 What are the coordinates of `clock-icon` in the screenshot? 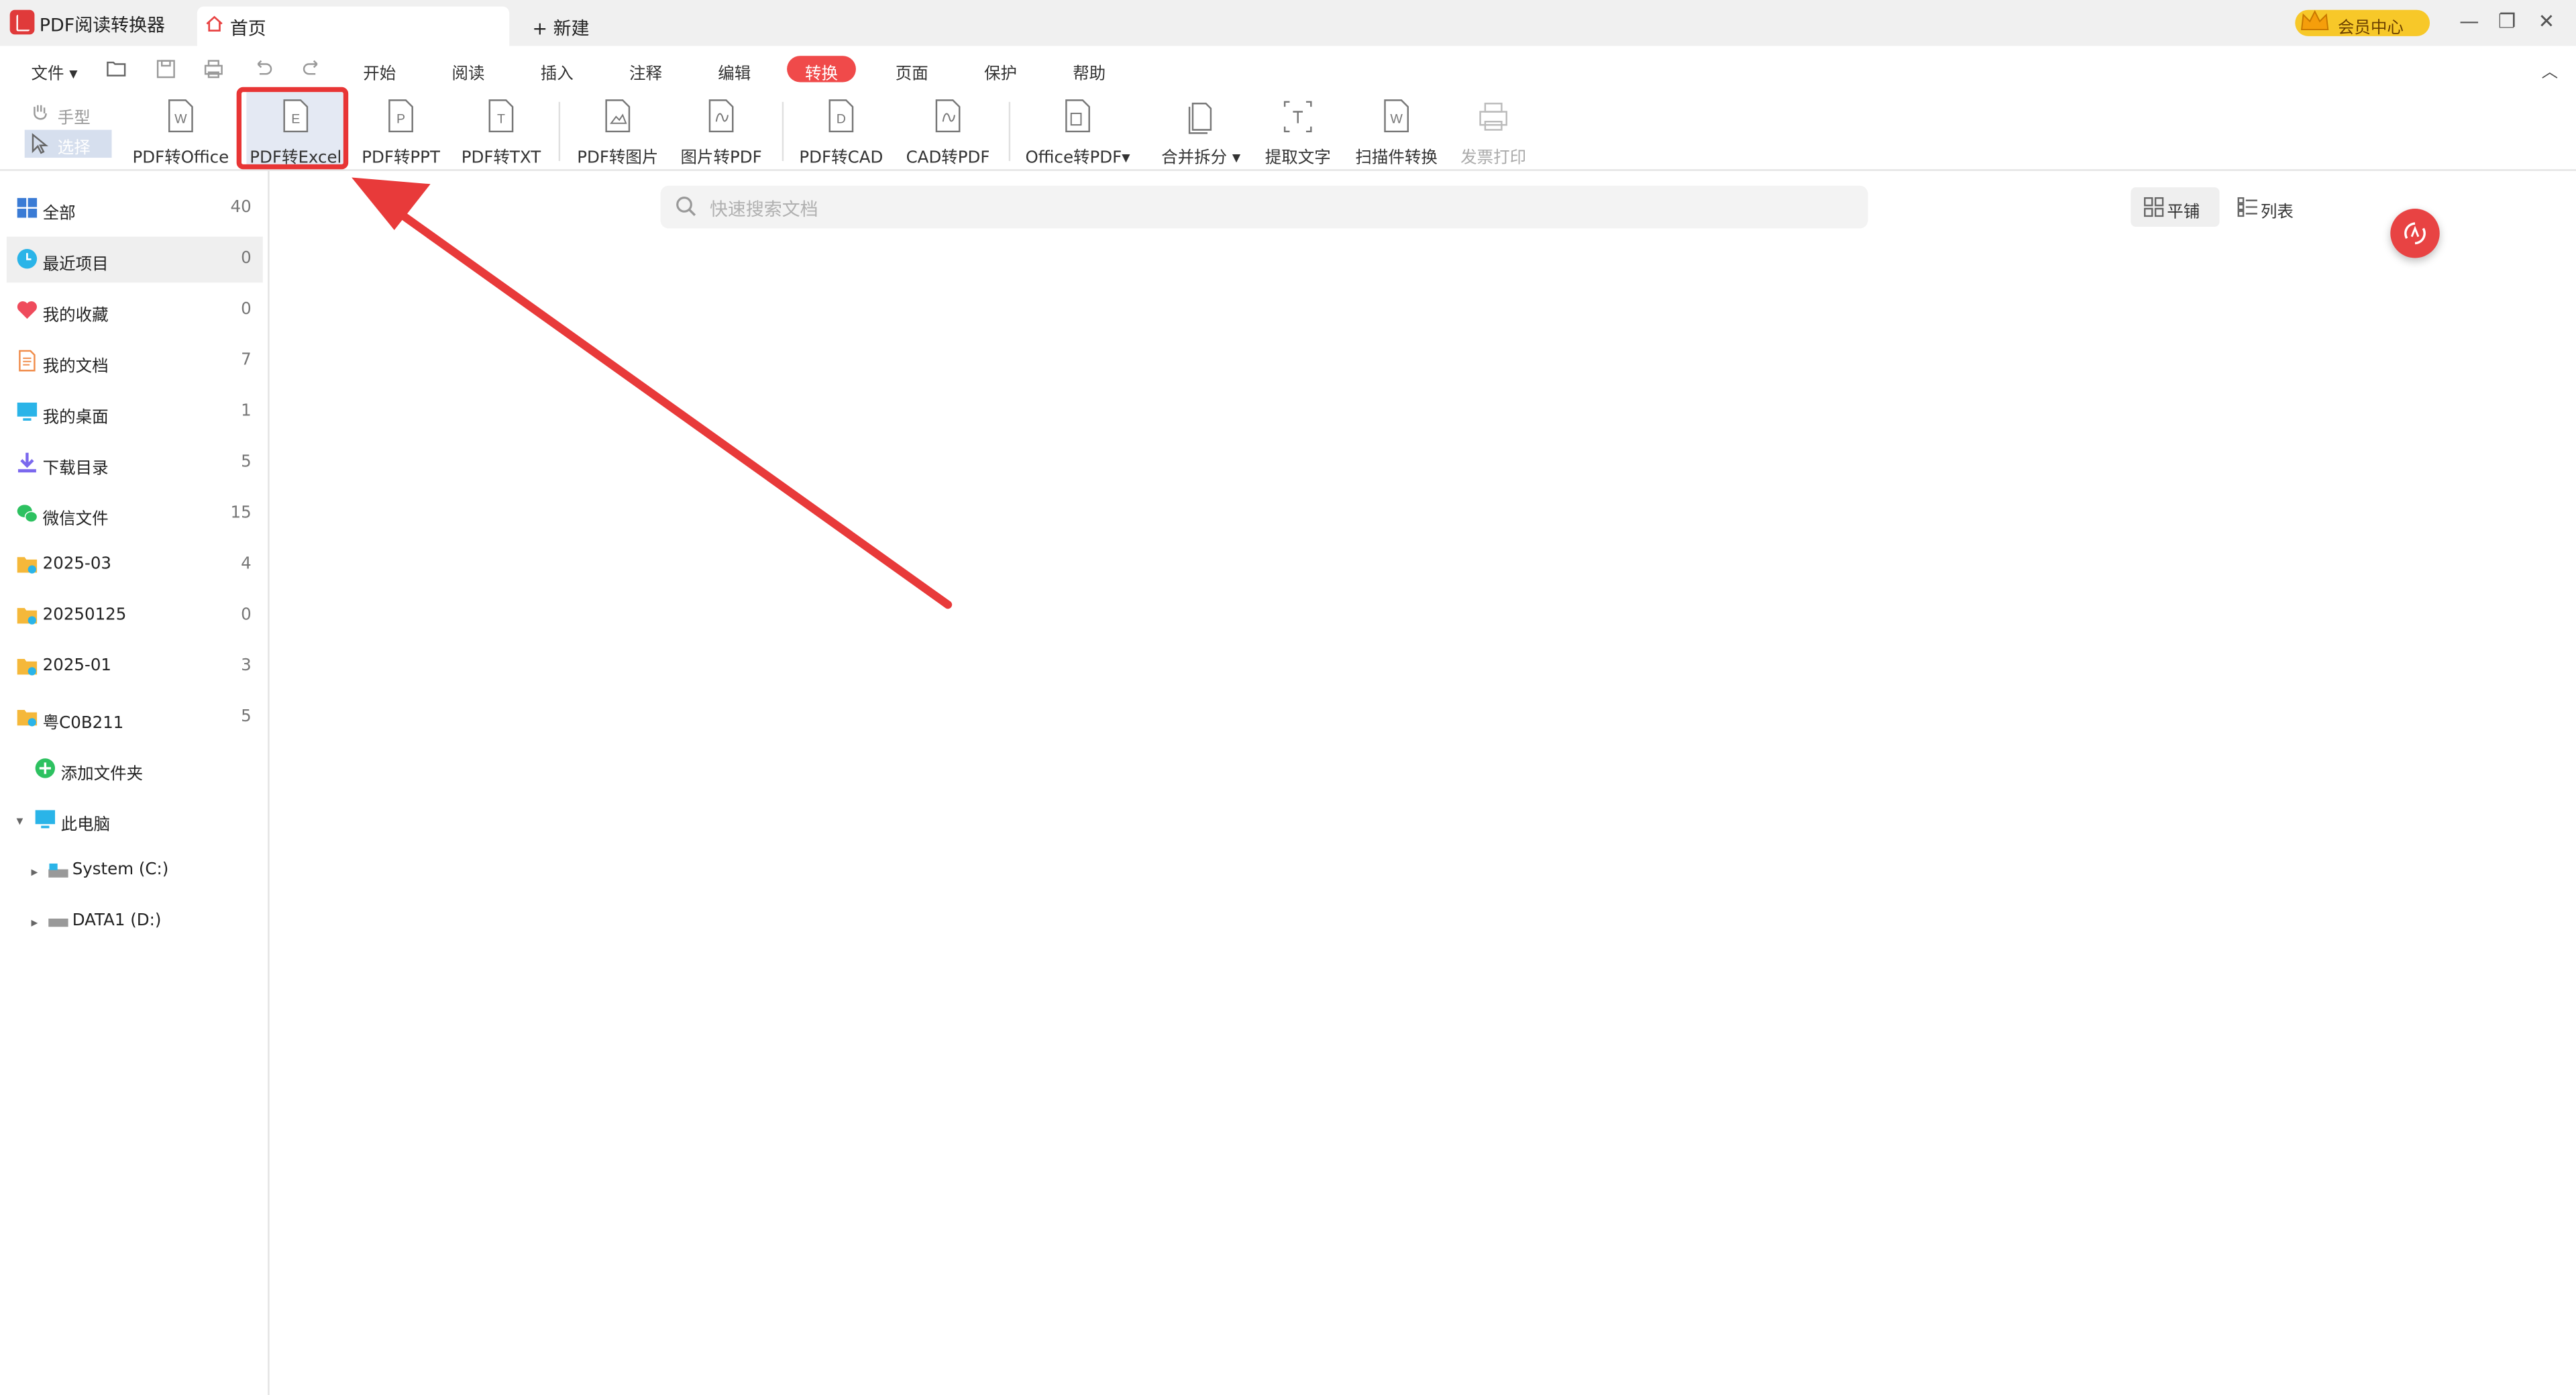 It's located at (27, 259).